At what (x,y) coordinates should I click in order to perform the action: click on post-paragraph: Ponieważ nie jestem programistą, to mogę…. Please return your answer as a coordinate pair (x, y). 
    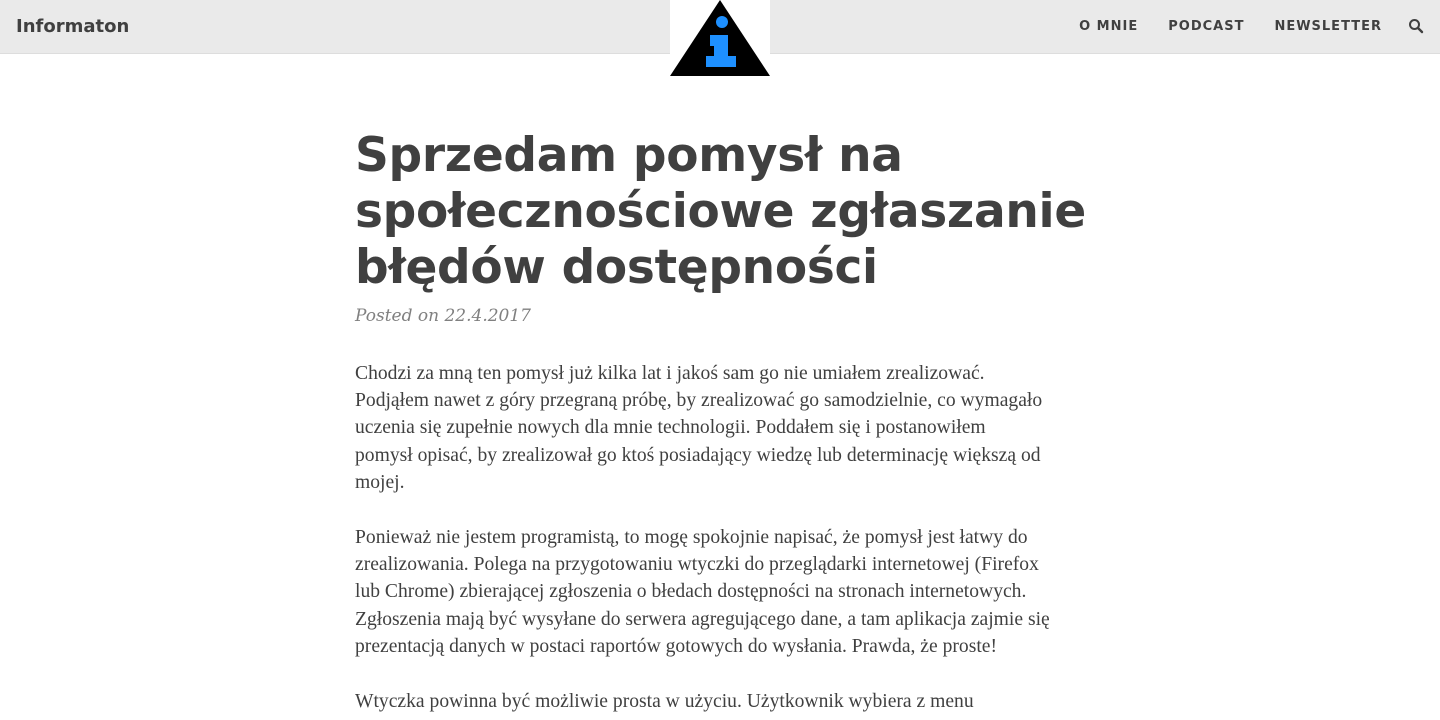
    Looking at the image, I should click on (725, 592).